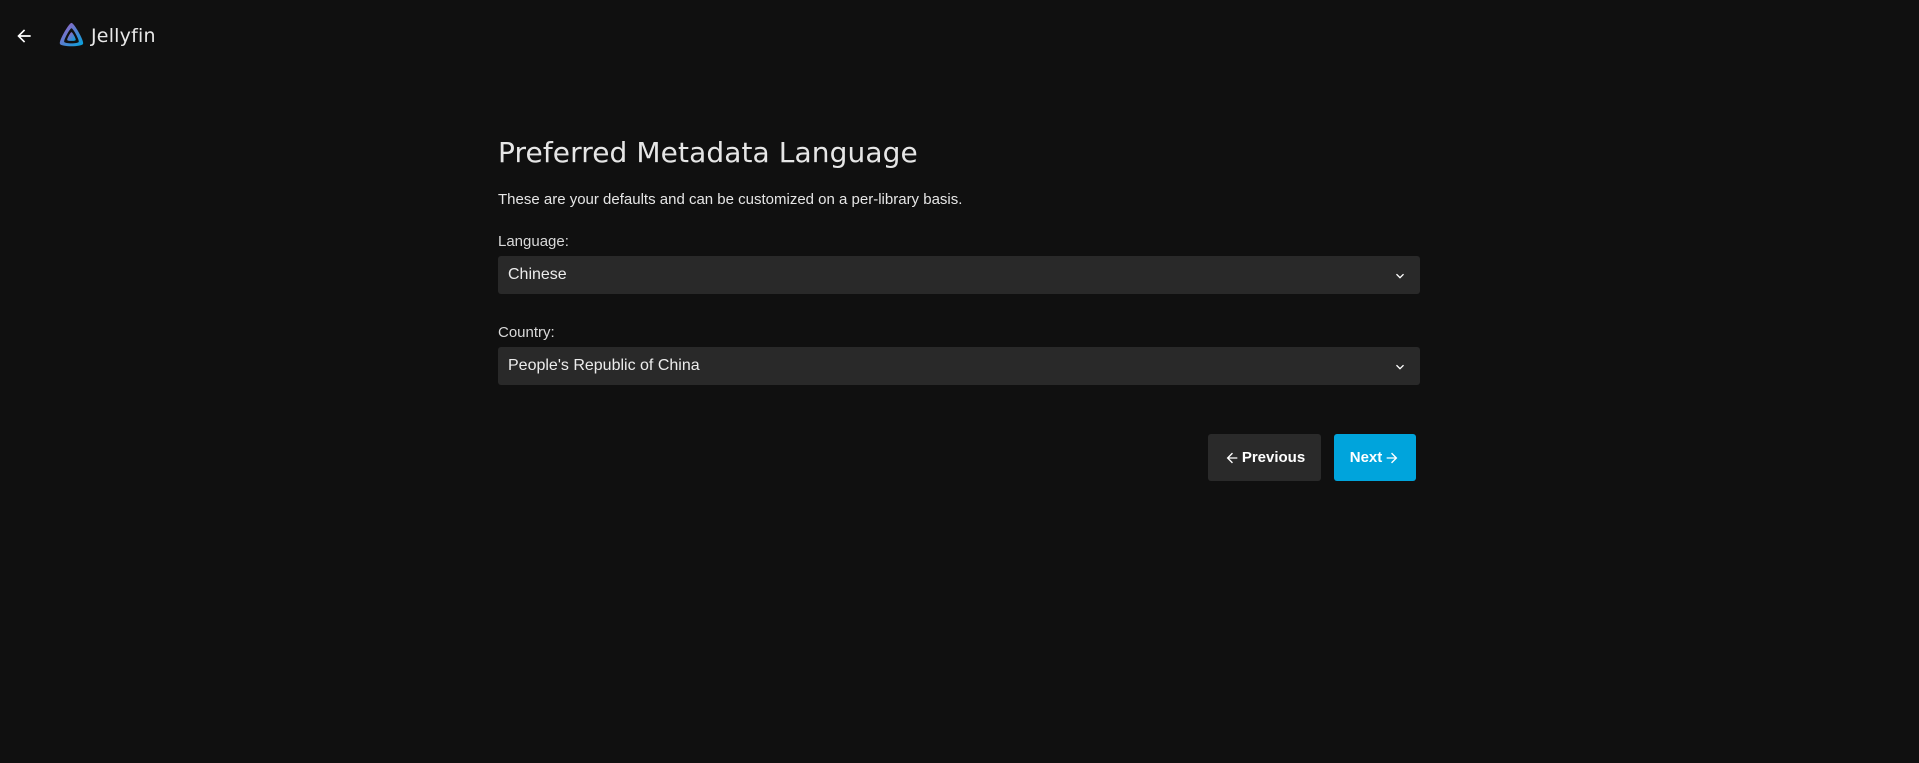 This screenshot has width=1919, height=763. Describe the element at coordinates (1392, 457) in the screenshot. I see `arrow-right-icon` at that location.